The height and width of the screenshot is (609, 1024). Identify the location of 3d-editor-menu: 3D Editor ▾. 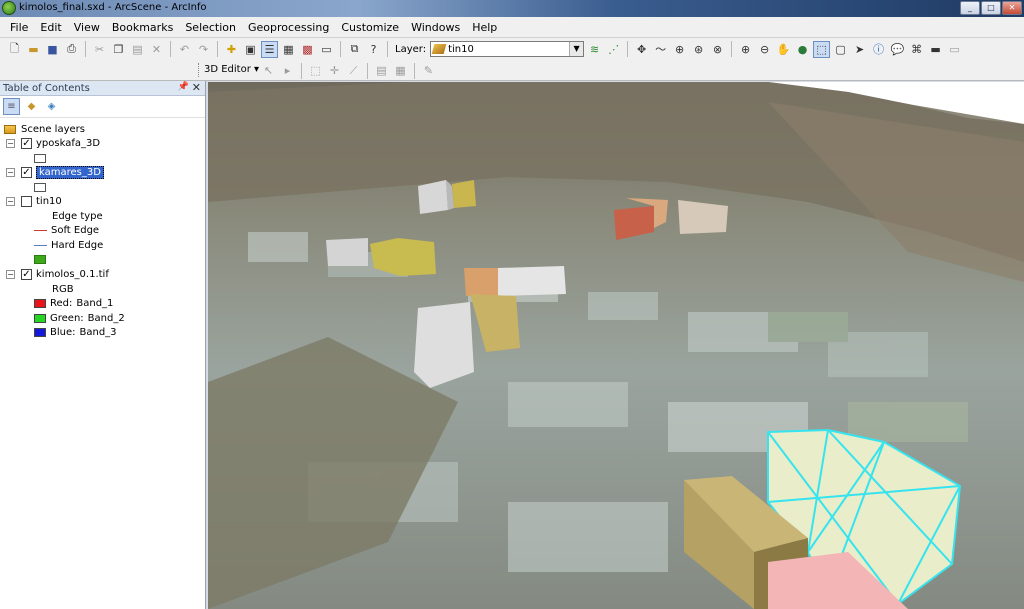
(231, 69).